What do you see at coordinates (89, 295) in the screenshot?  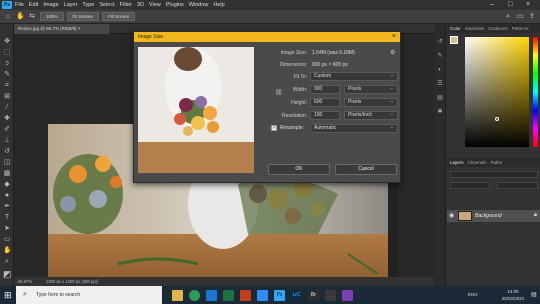 I see `taskbar-search: ⌕ Type here to search` at bounding box center [89, 295].